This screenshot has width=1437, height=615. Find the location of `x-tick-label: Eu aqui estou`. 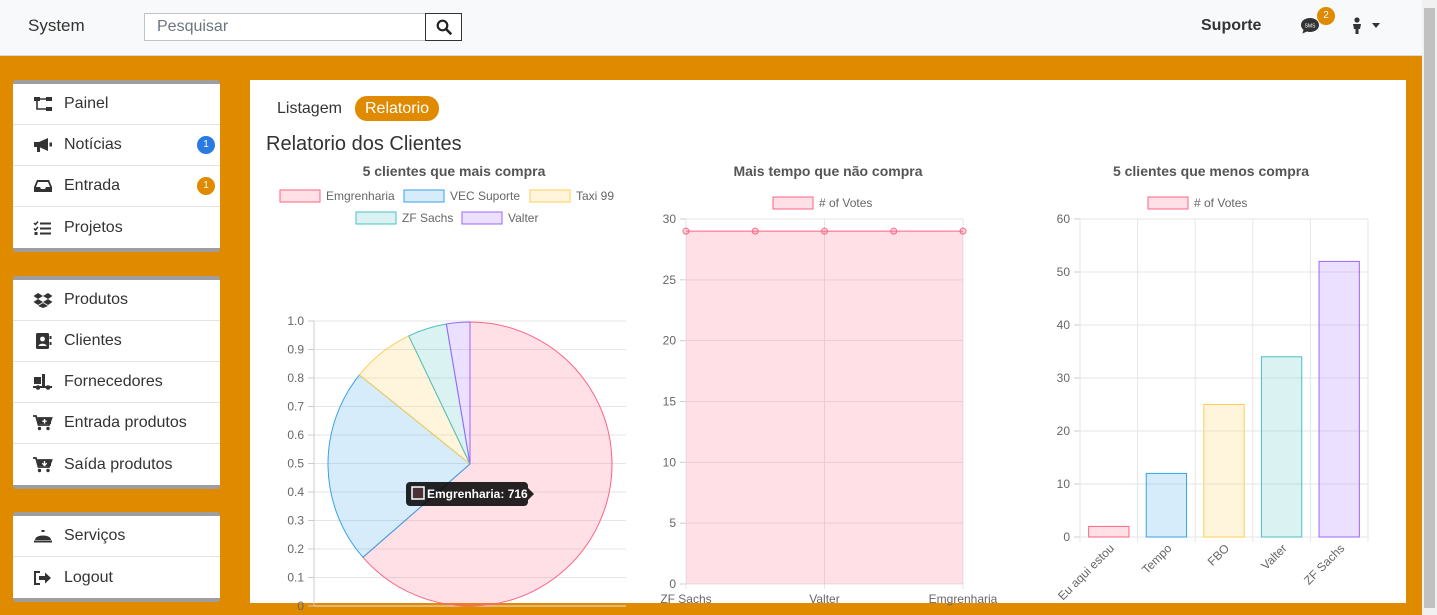

x-tick-label: Eu aqui estou is located at coordinates (1086, 572).